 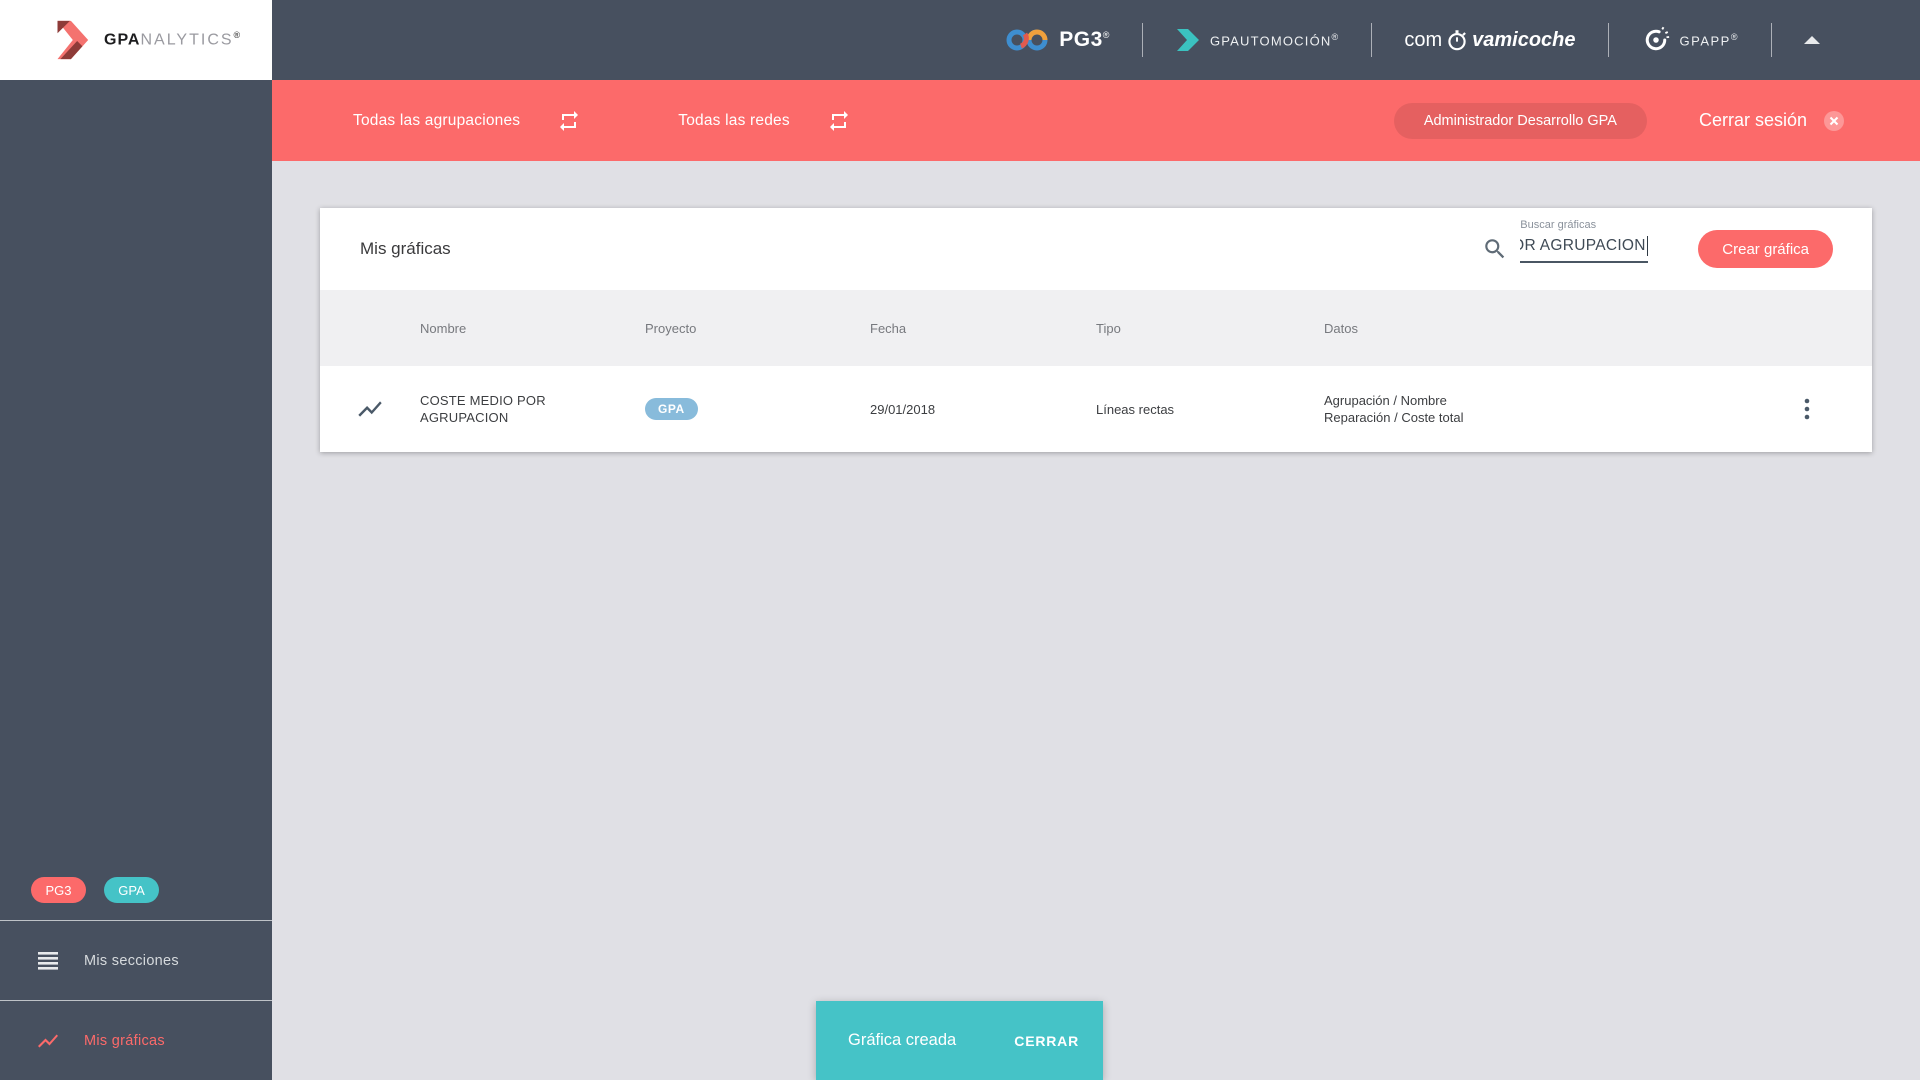 I want to click on table-header: Nombre Proyecto Fecha Tipo Datos, so click(x=1096, y=328).